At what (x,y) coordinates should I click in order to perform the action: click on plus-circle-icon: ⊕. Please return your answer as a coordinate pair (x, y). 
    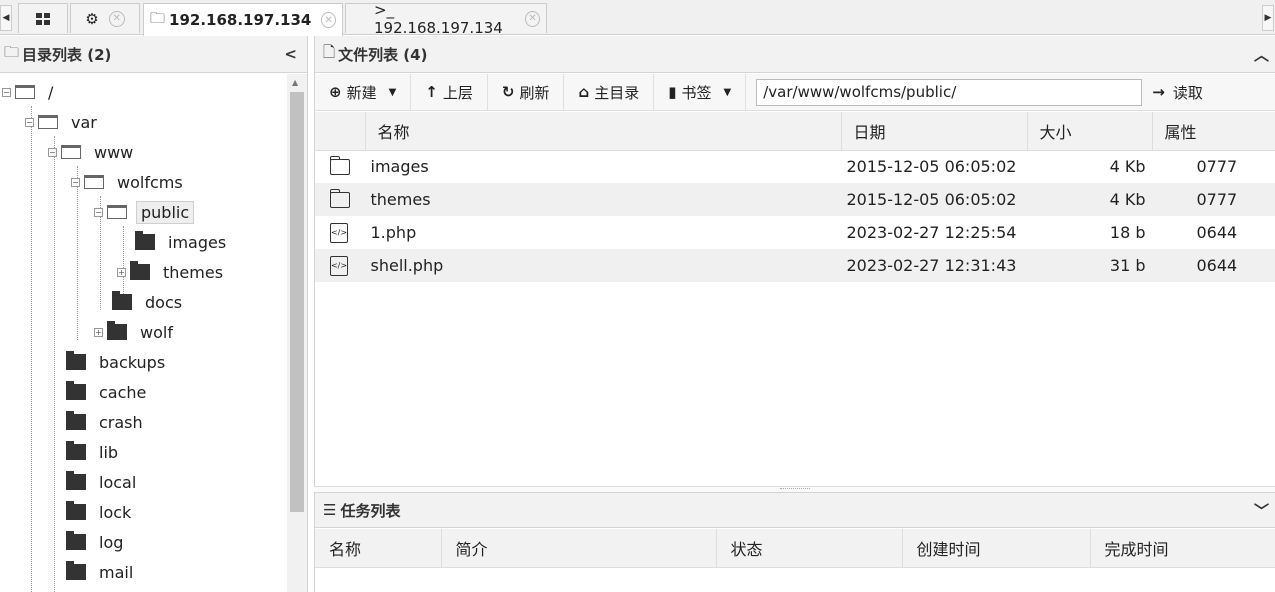
    Looking at the image, I should click on (335, 92).